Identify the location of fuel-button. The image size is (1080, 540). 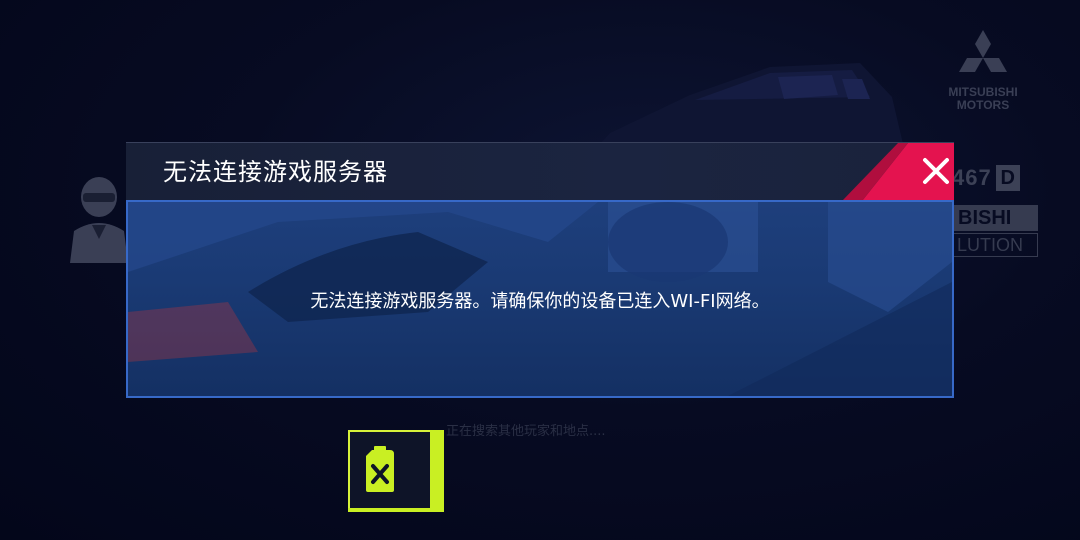
(396, 471).